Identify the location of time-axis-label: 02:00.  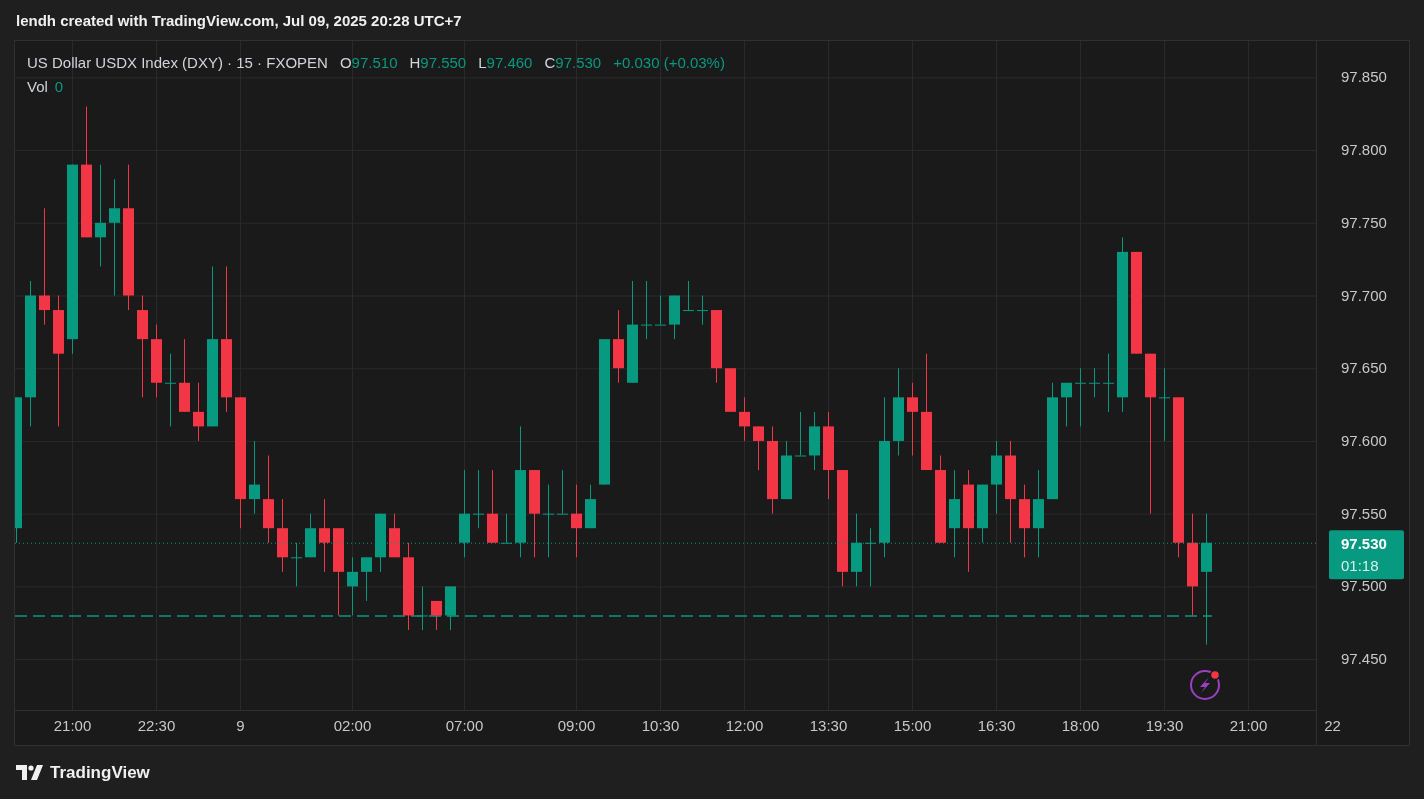
(352, 725).